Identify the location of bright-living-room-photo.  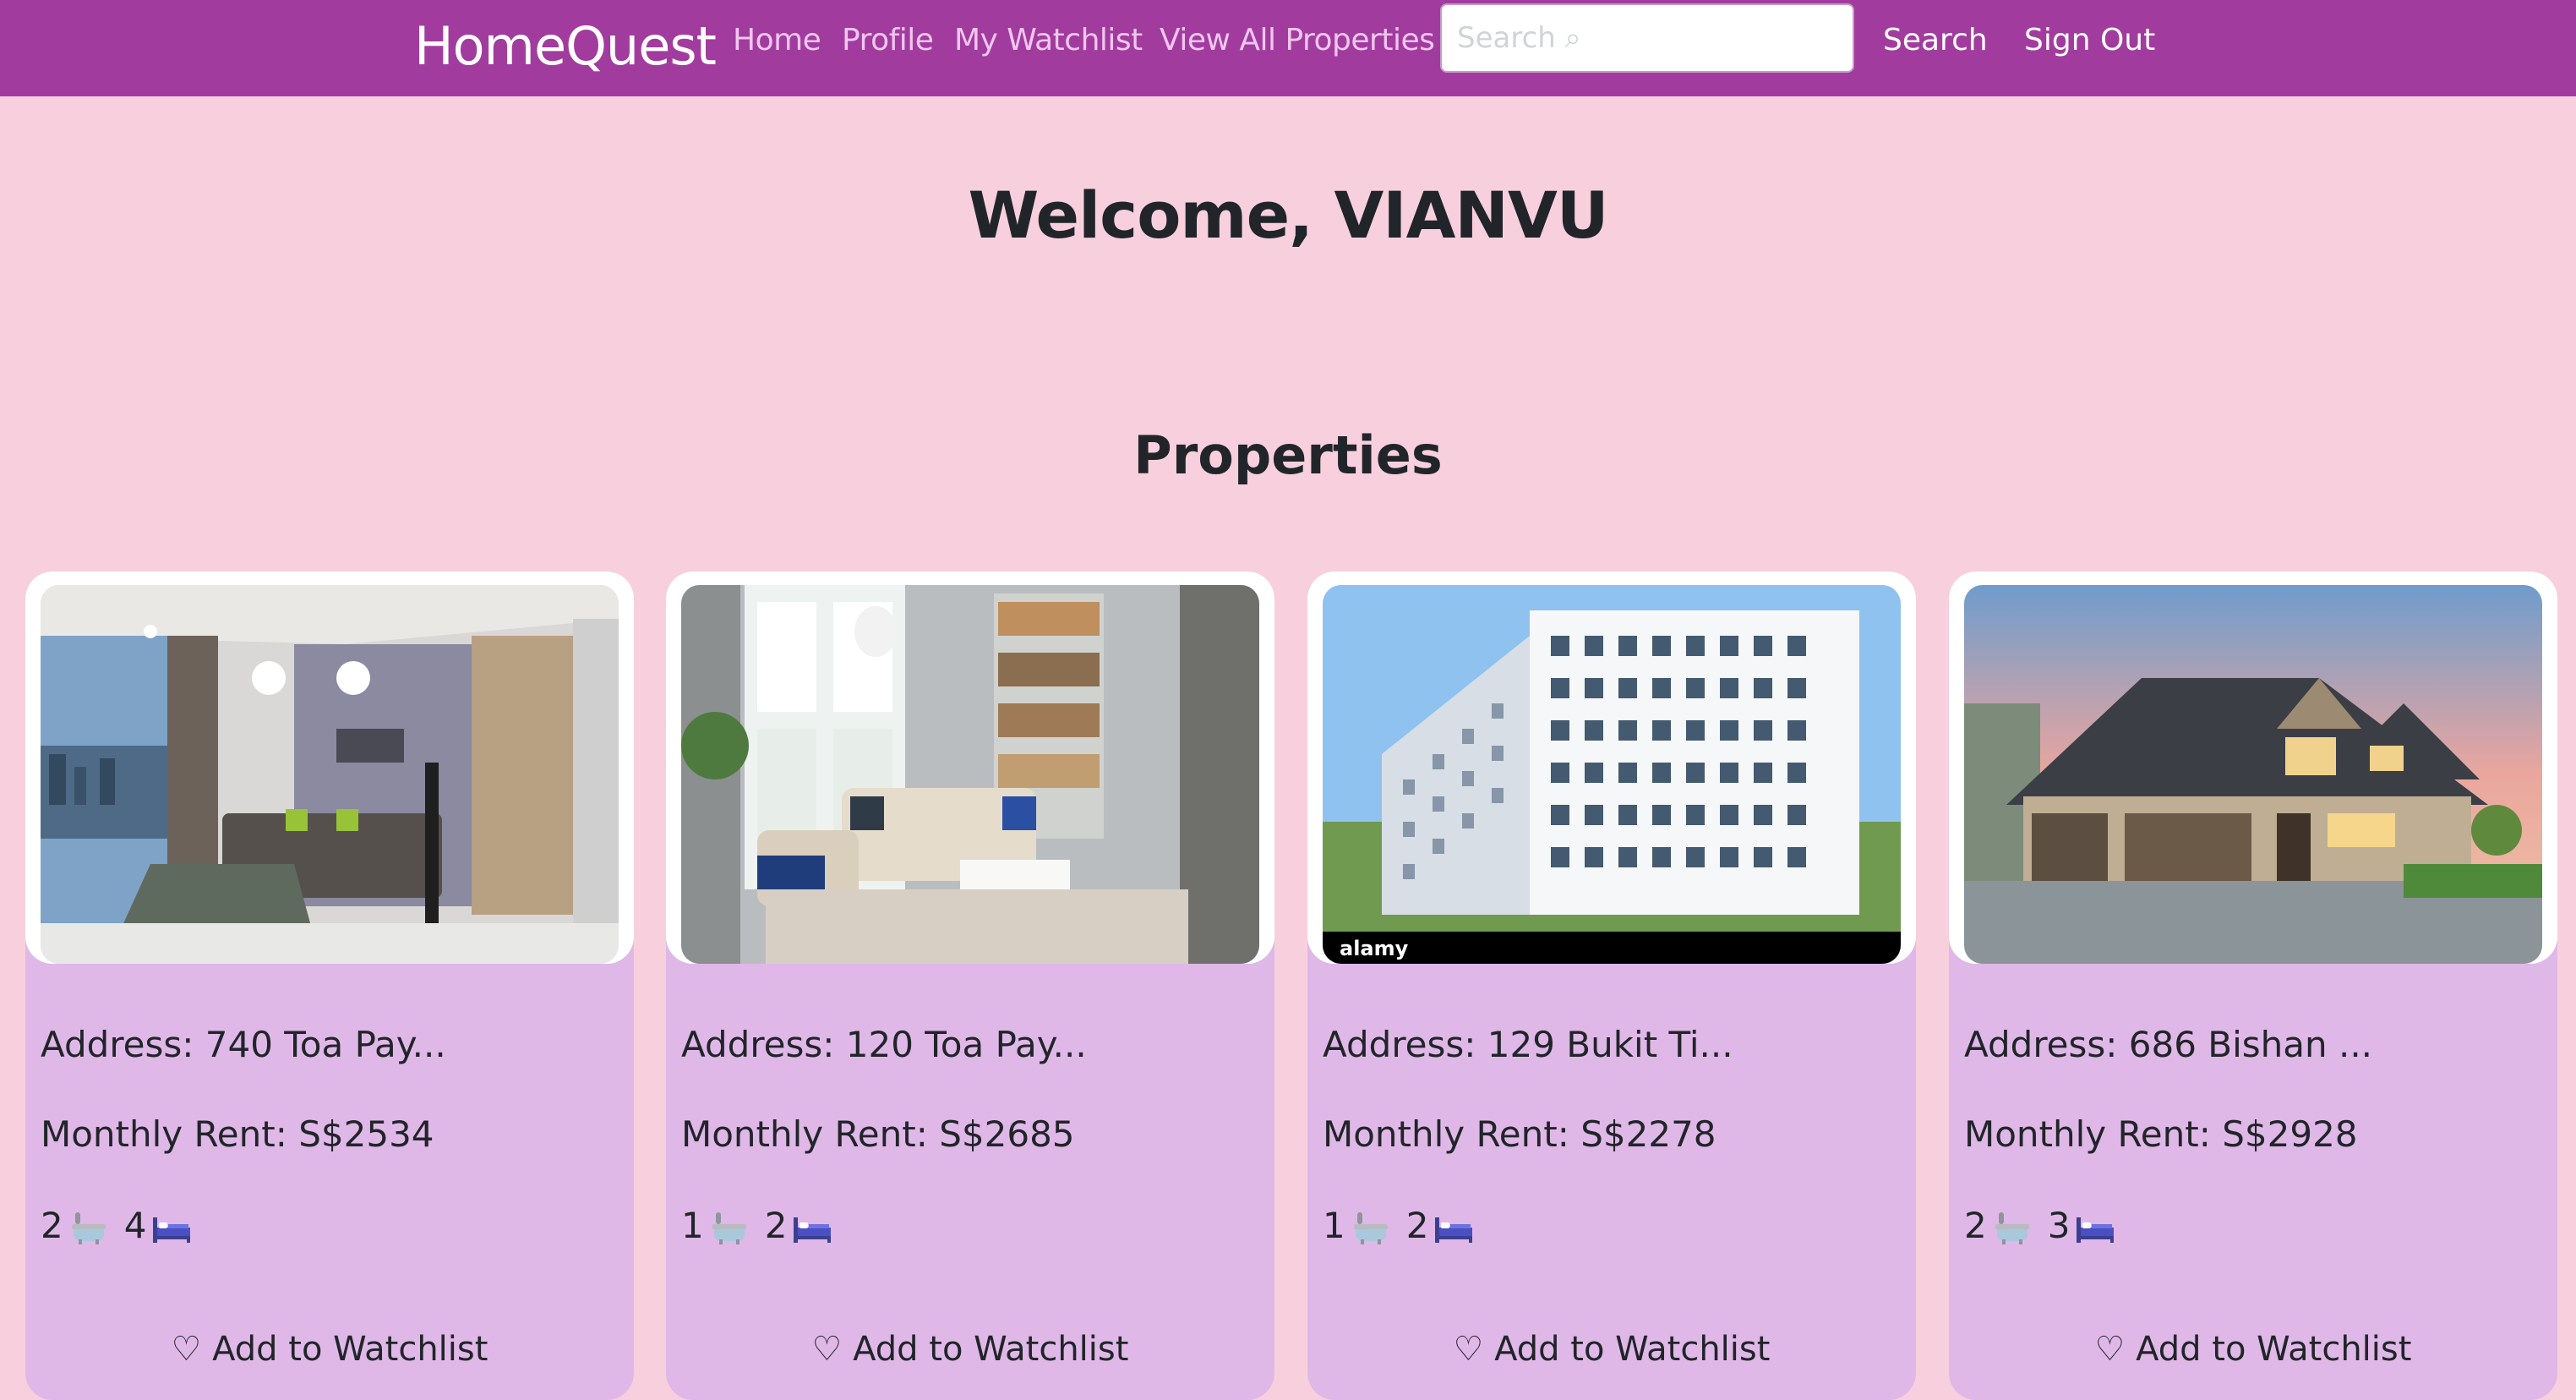
(970, 774).